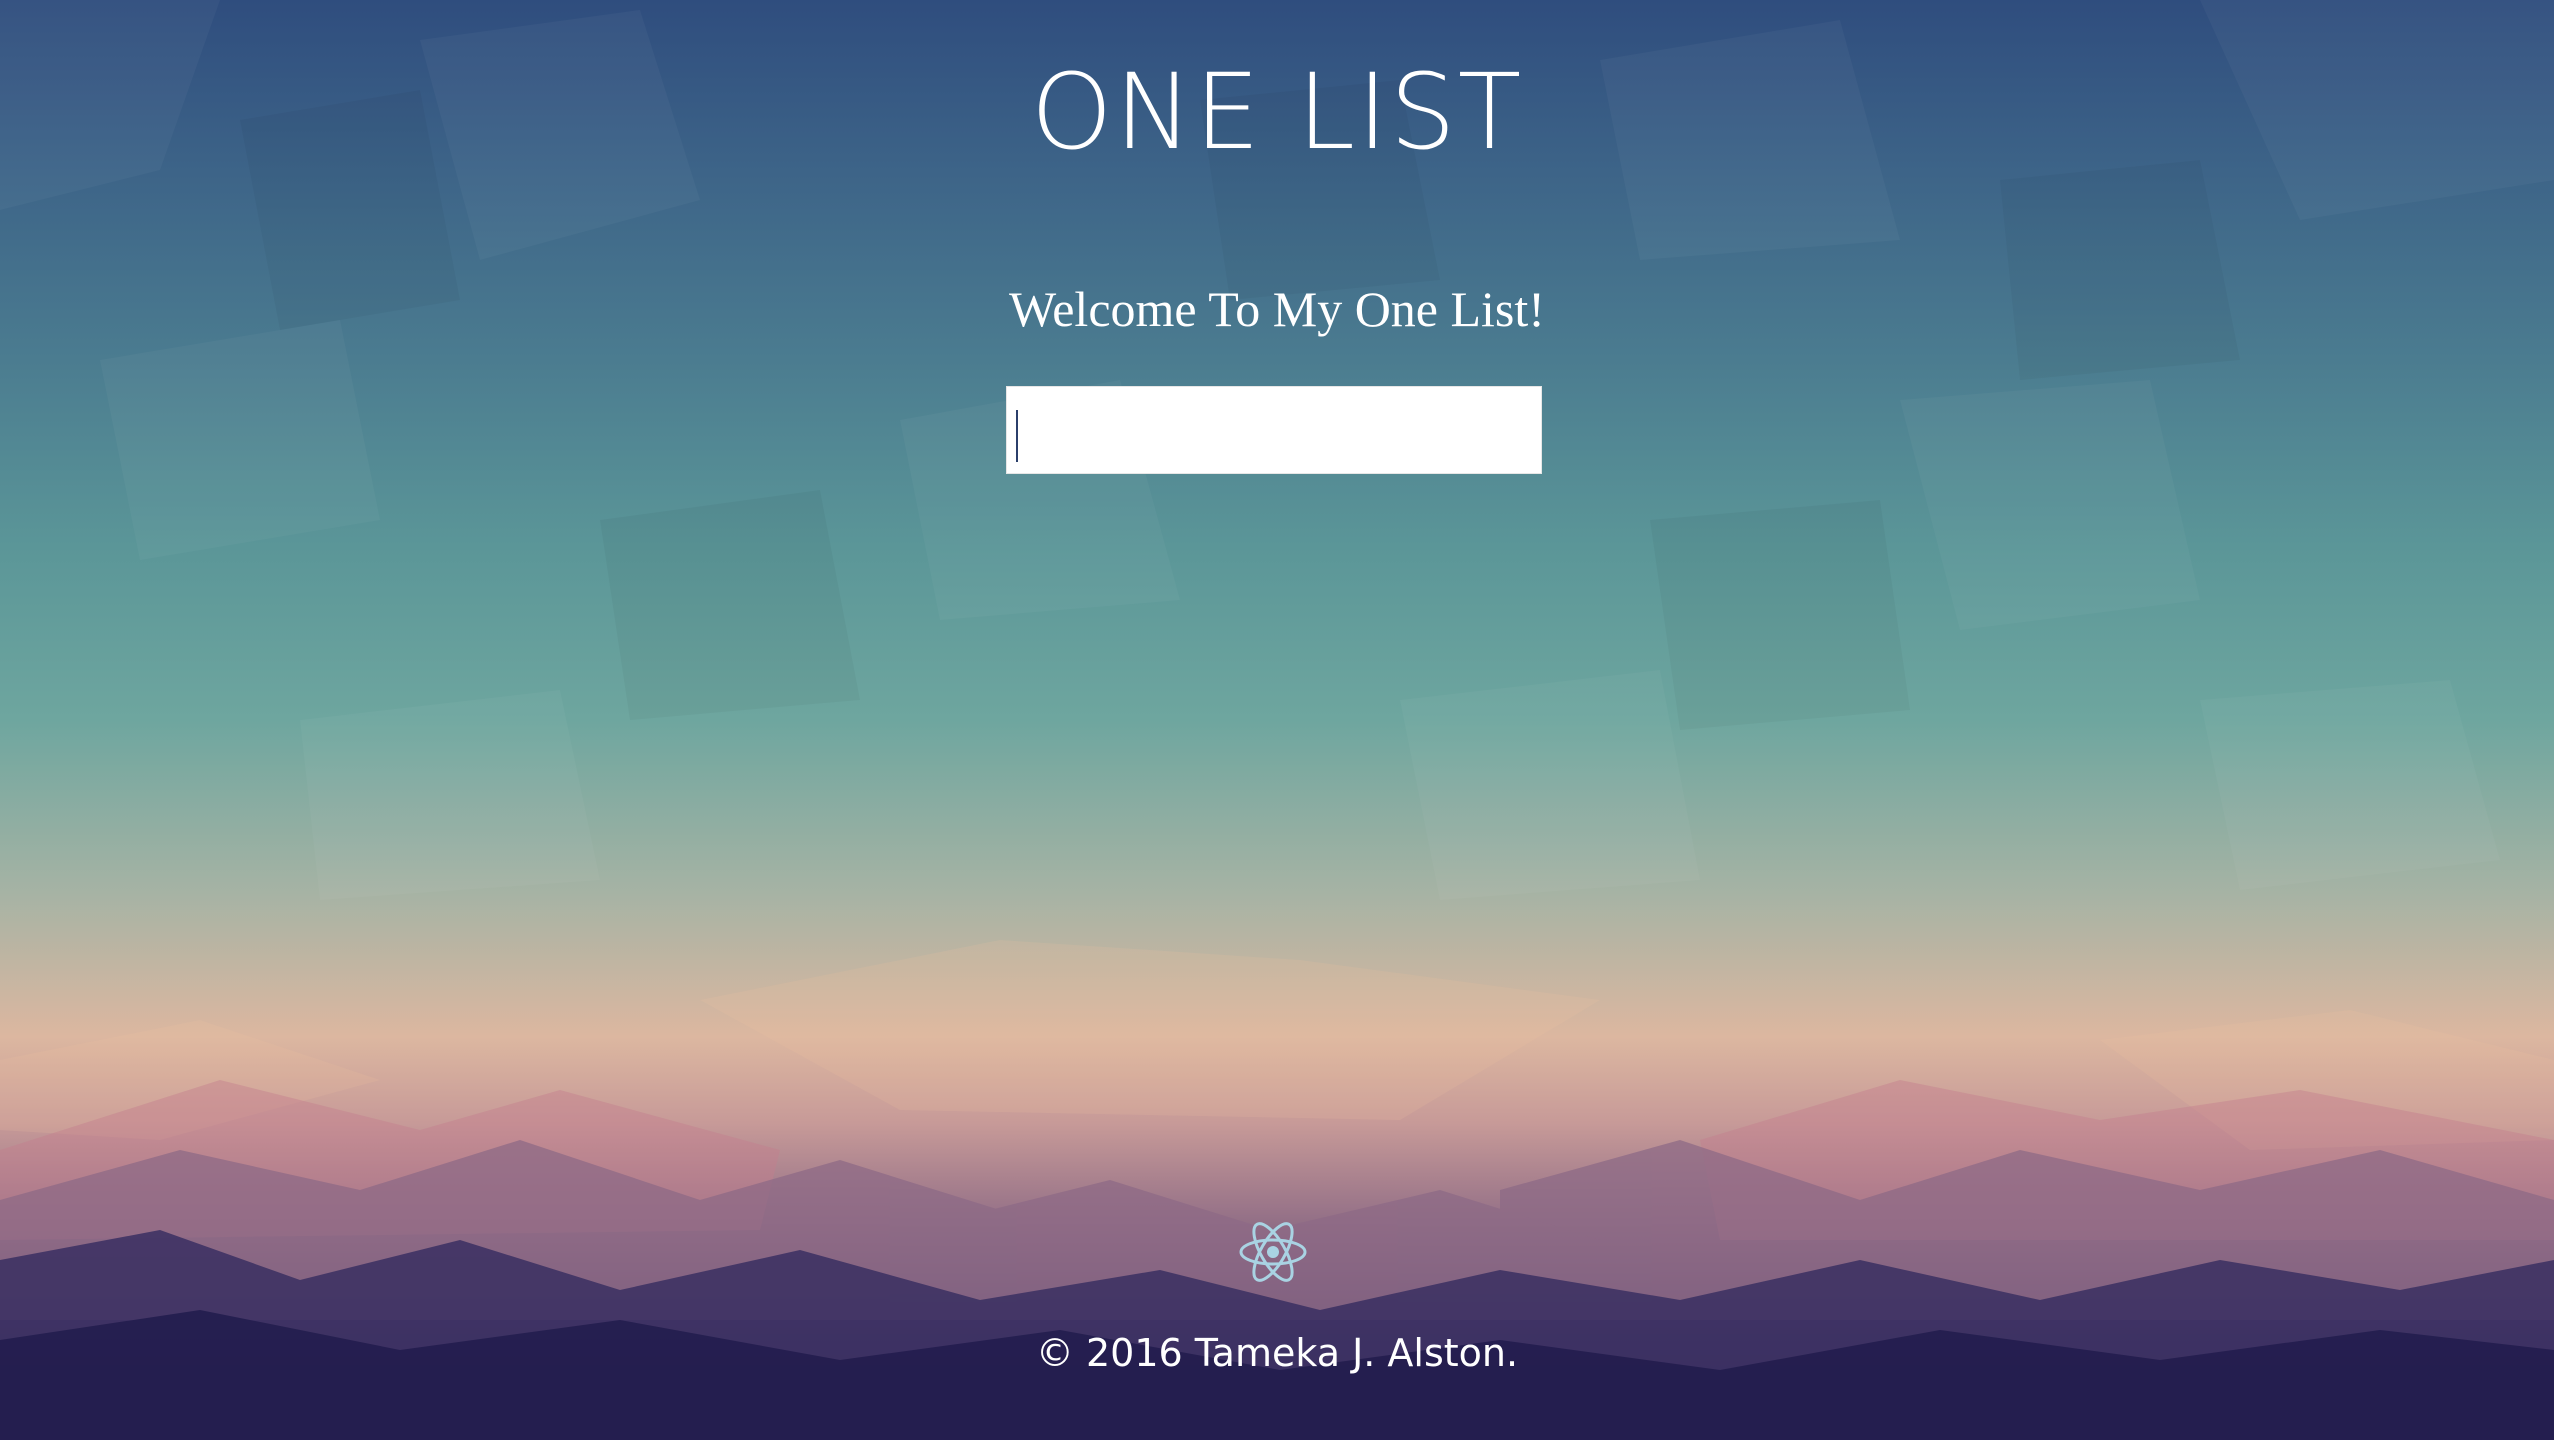  Describe the element at coordinates (1277, 309) in the screenshot. I see `welcome-heading: Welcome To My One List!` at that location.